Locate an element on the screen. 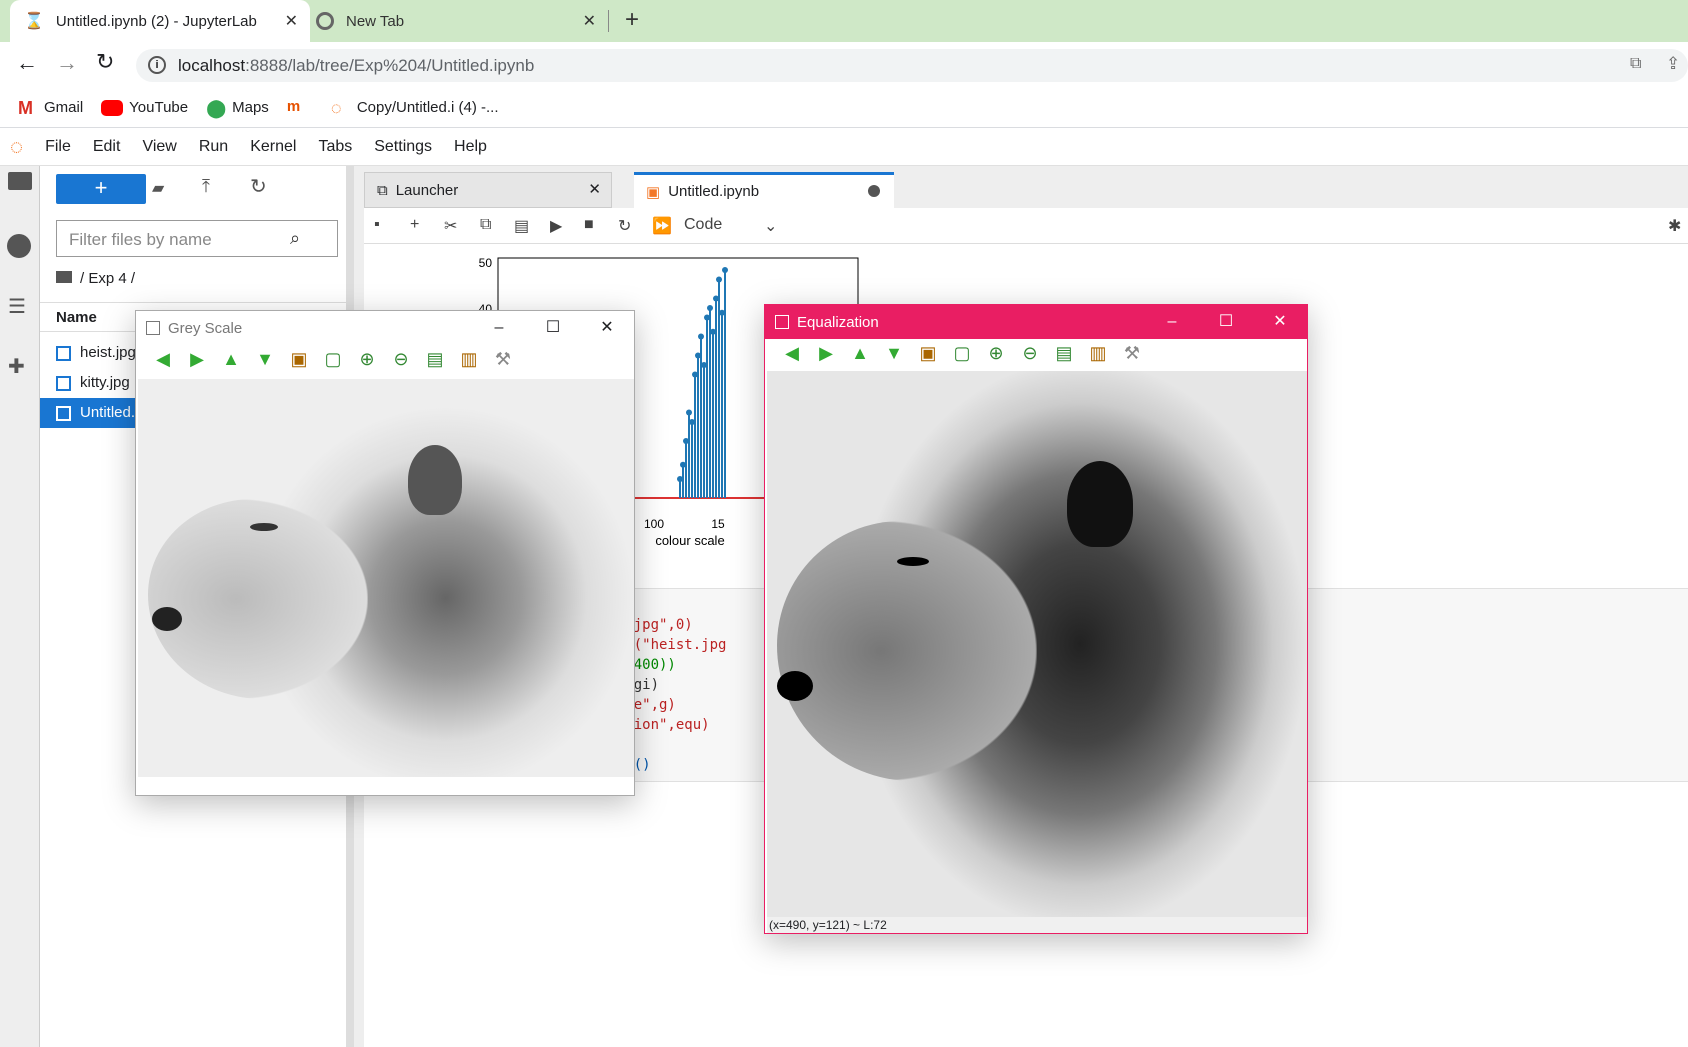 This screenshot has height=1047, width=1688. info-icon: i is located at coordinates (157, 65).